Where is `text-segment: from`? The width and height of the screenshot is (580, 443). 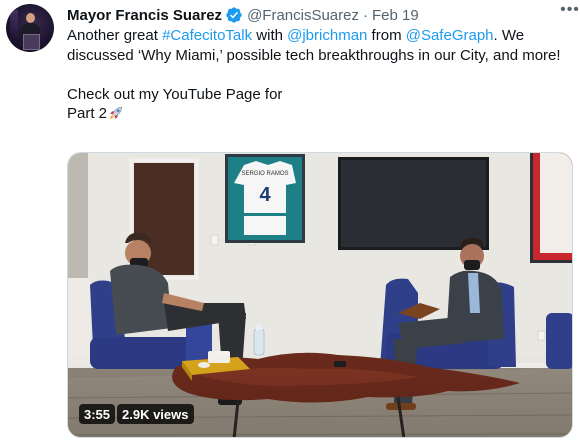 text-segment: from is located at coordinates (386, 35).